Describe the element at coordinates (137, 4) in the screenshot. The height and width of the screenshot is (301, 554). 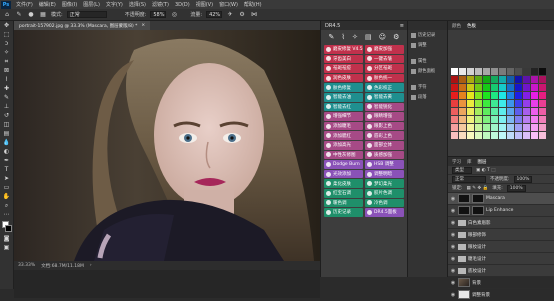
I see `menu-item-select: 选择(S)` at that location.